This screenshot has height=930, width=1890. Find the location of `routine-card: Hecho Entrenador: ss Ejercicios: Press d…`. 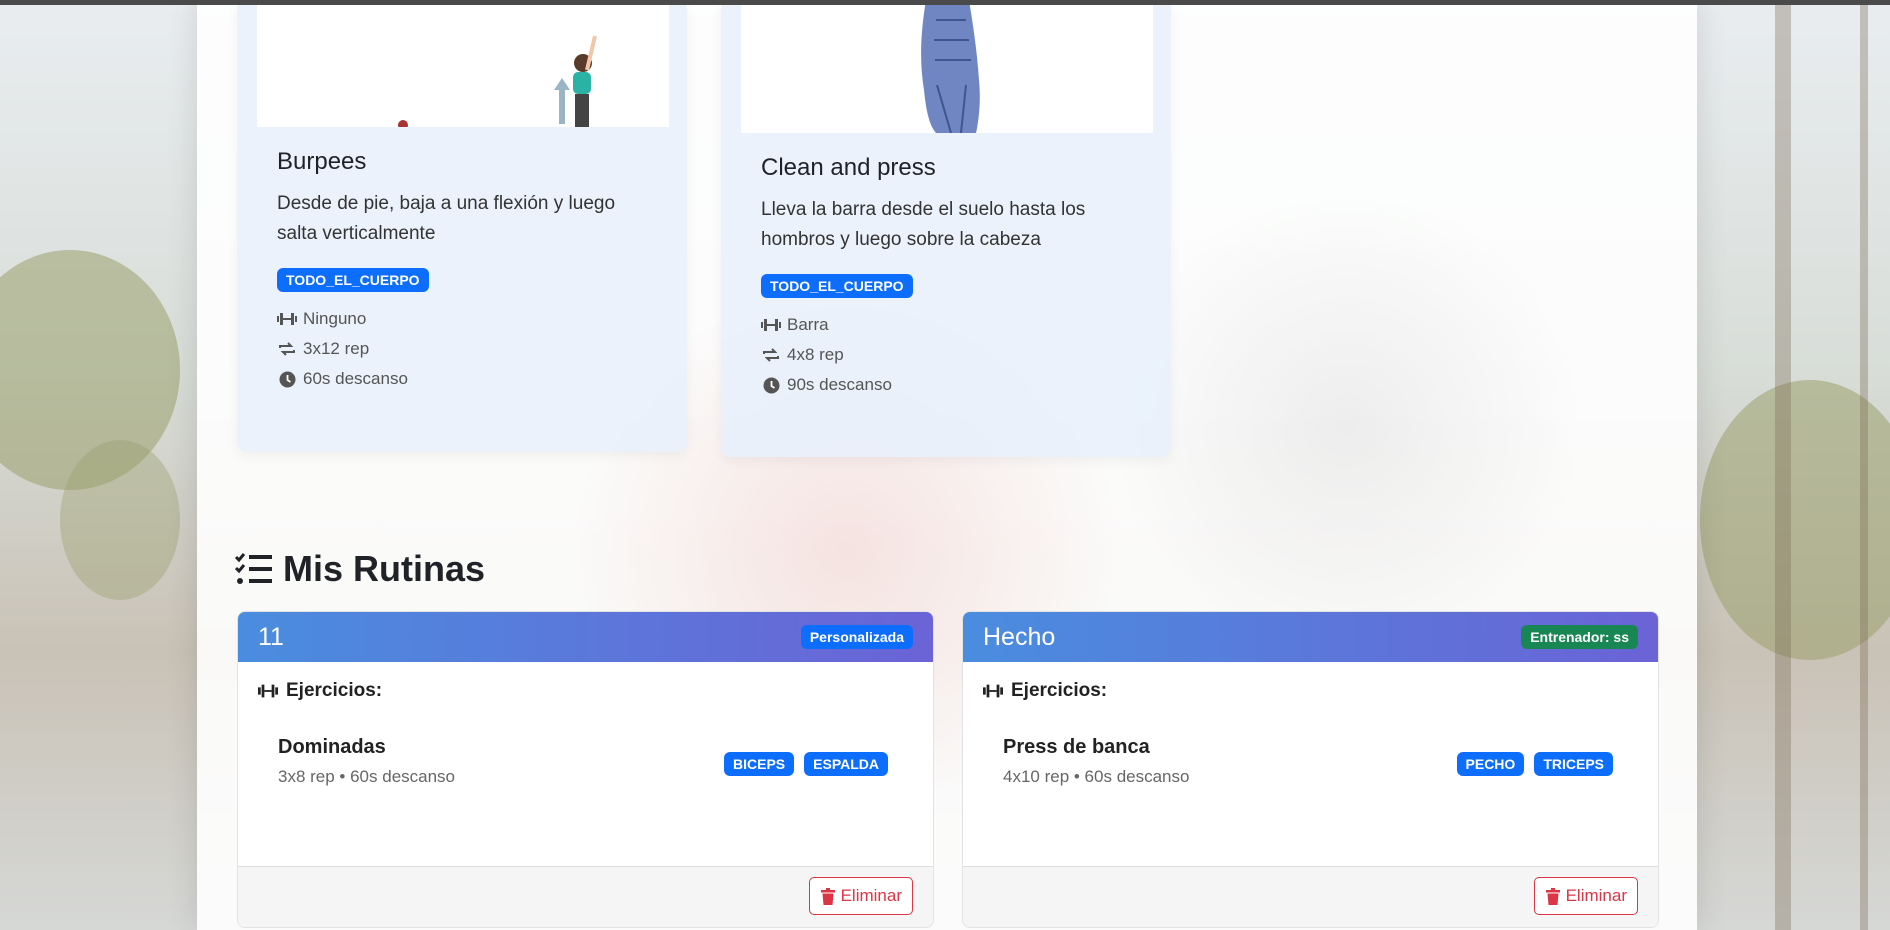

routine-card: Hecho Entrenador: ss Ejercicios: Press d… is located at coordinates (1310, 769).